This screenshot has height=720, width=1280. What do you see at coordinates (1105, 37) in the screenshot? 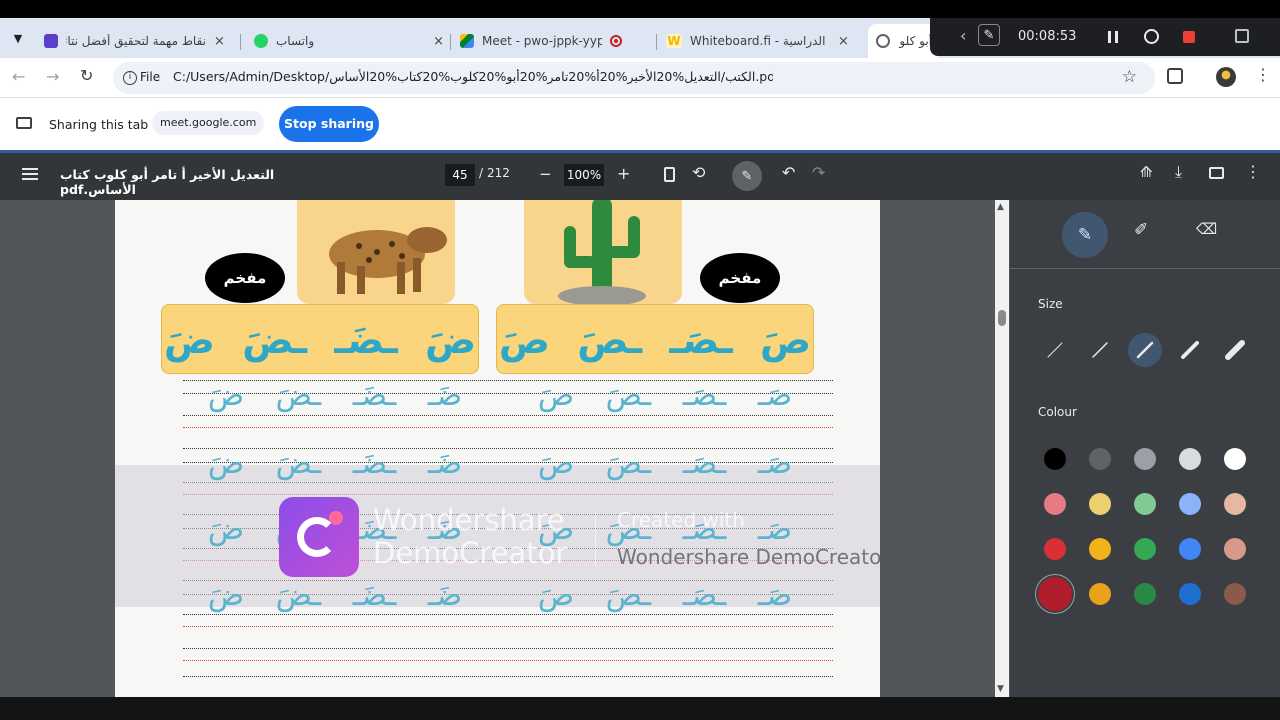
I see `recorder-widget: ‹ ✎ 00:08:53` at bounding box center [1105, 37].